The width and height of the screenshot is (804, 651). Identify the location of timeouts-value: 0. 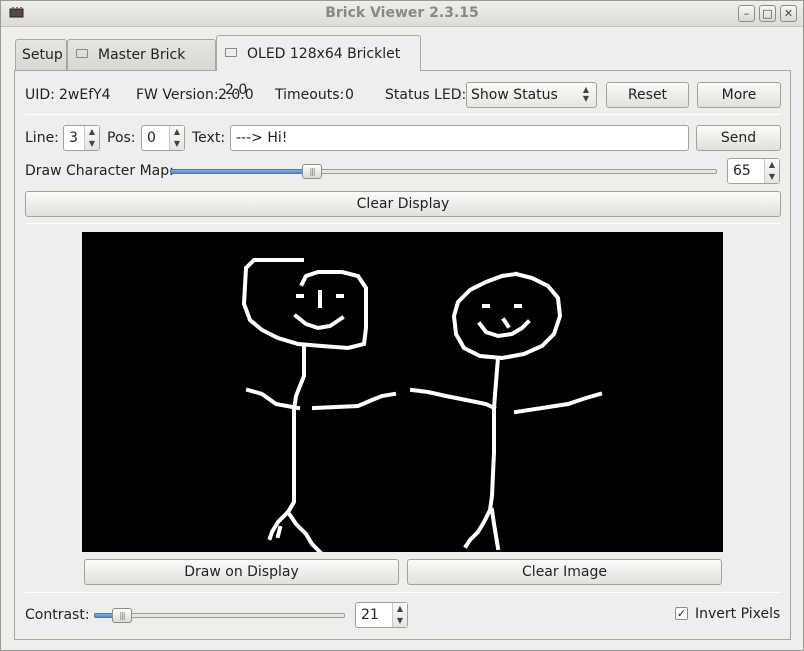
(349, 95).